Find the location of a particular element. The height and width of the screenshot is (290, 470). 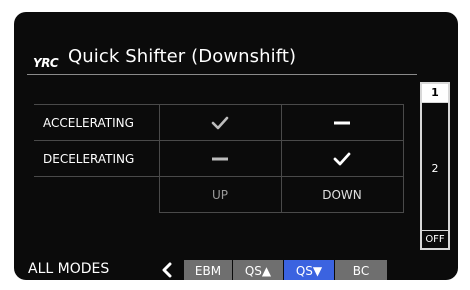

page-title: Quick Shifter (Downshift) is located at coordinates (182, 56).